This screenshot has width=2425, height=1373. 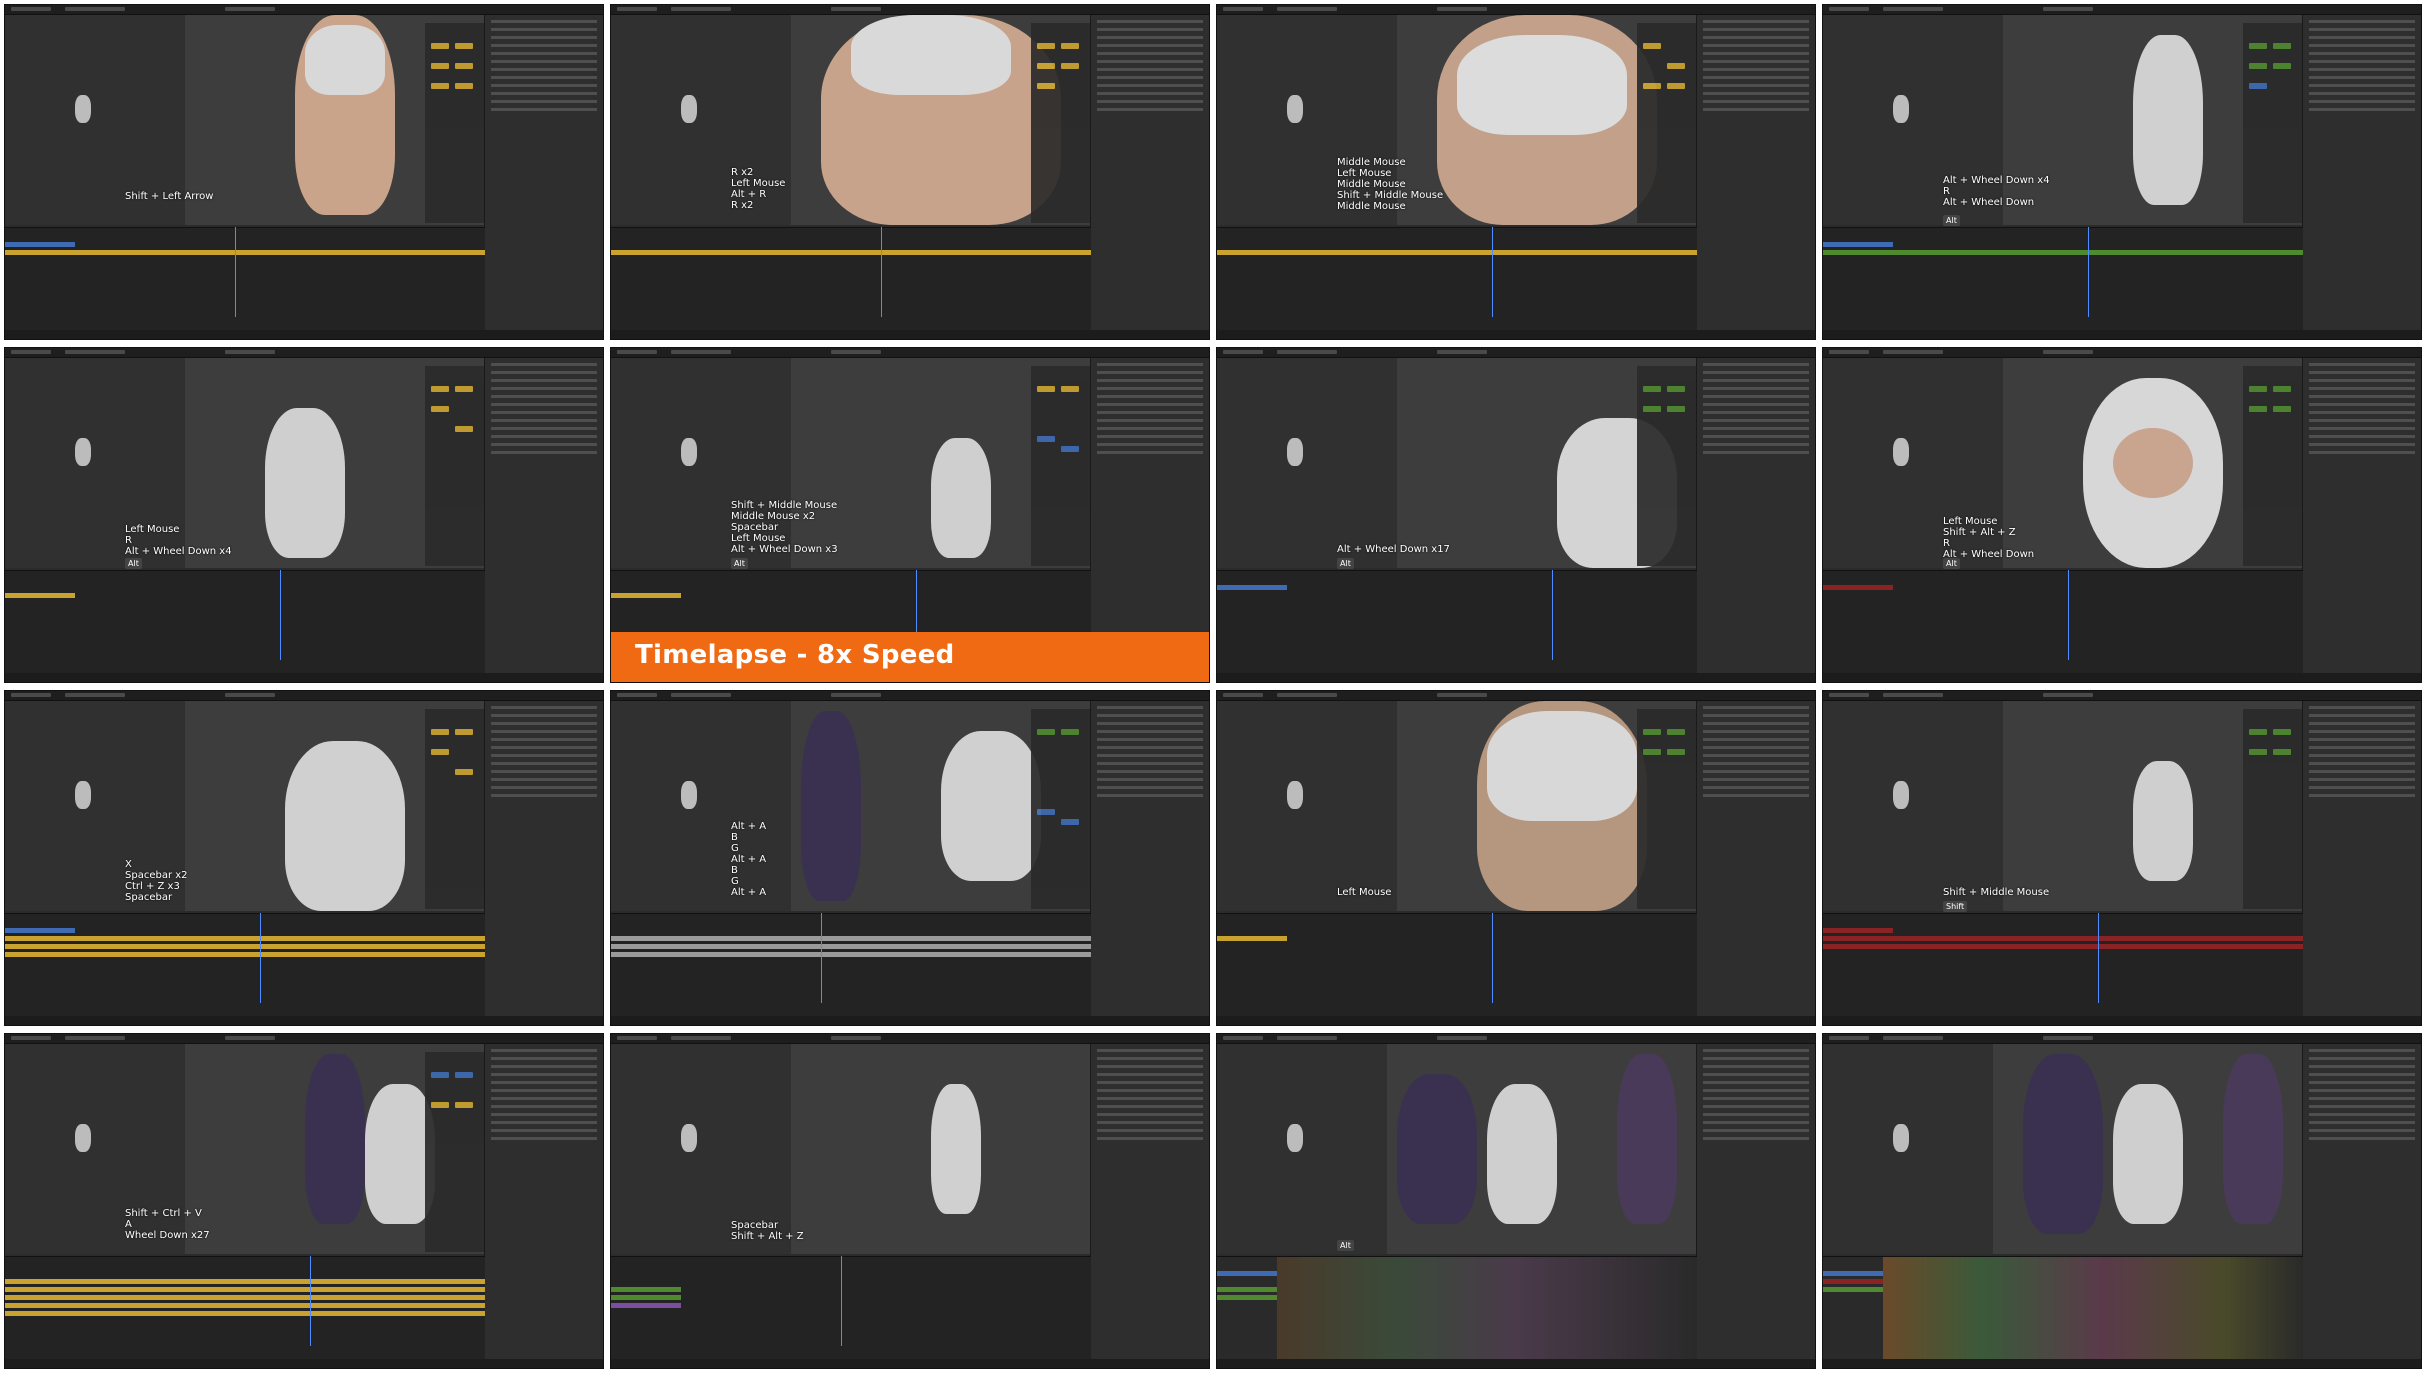 What do you see at coordinates (1516, 858) in the screenshot?
I see `panel-11: Left Mouse` at bounding box center [1516, 858].